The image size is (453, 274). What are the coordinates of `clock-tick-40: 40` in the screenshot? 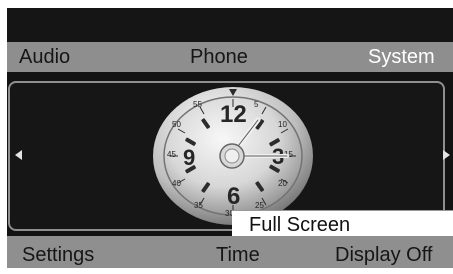 It's located at (176, 183).